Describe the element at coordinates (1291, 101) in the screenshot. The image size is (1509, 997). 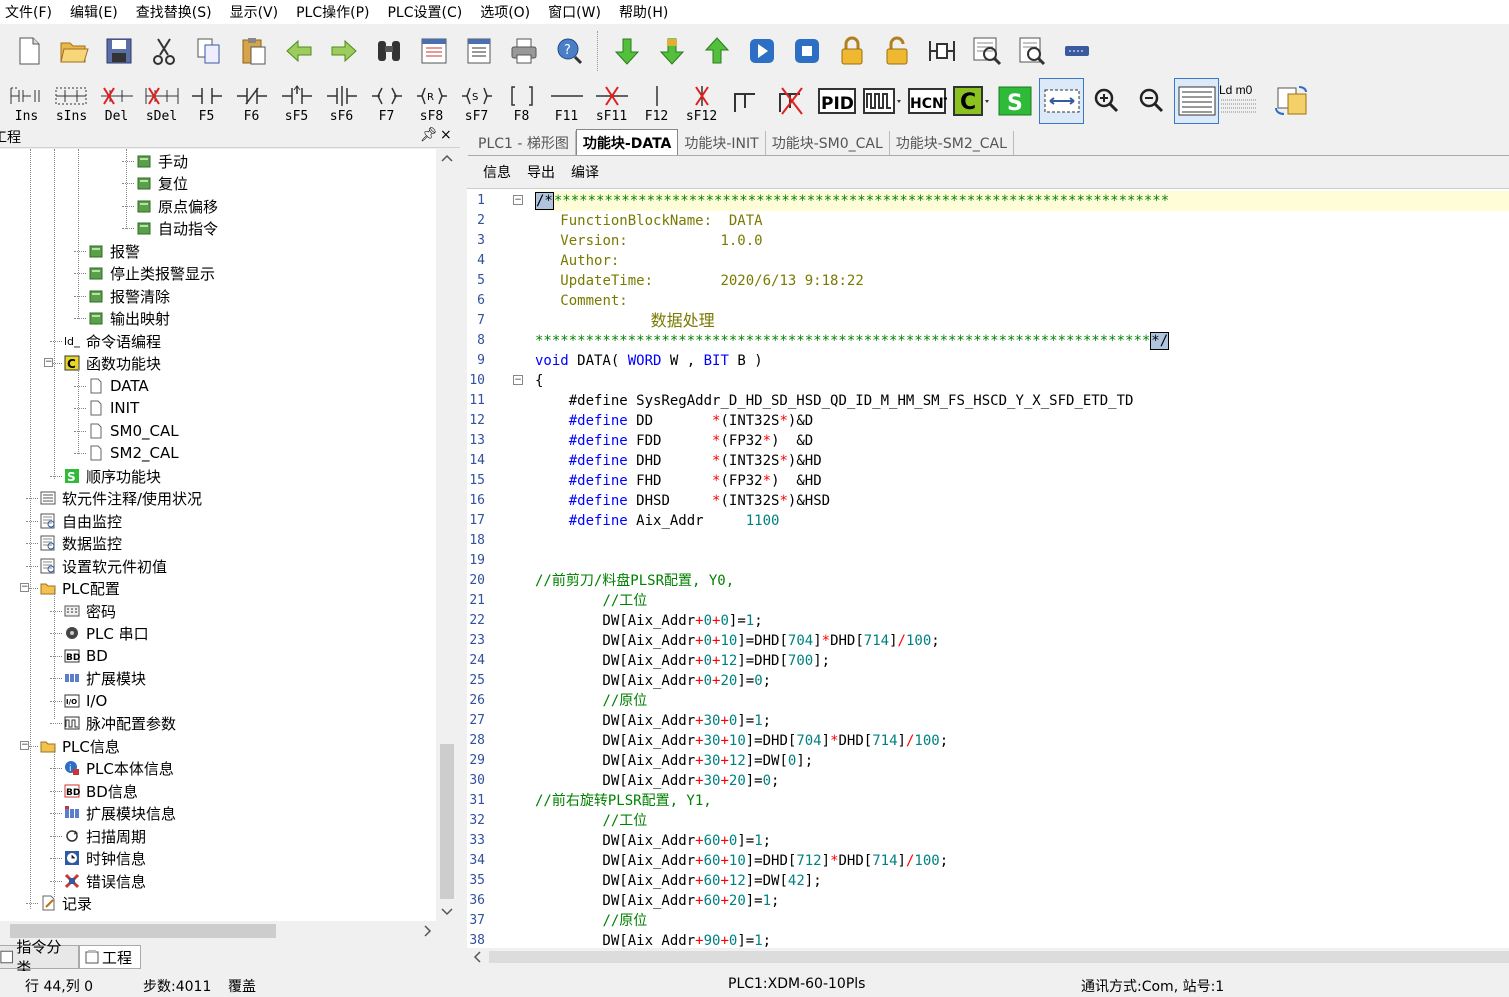
I see `swap-button` at that location.